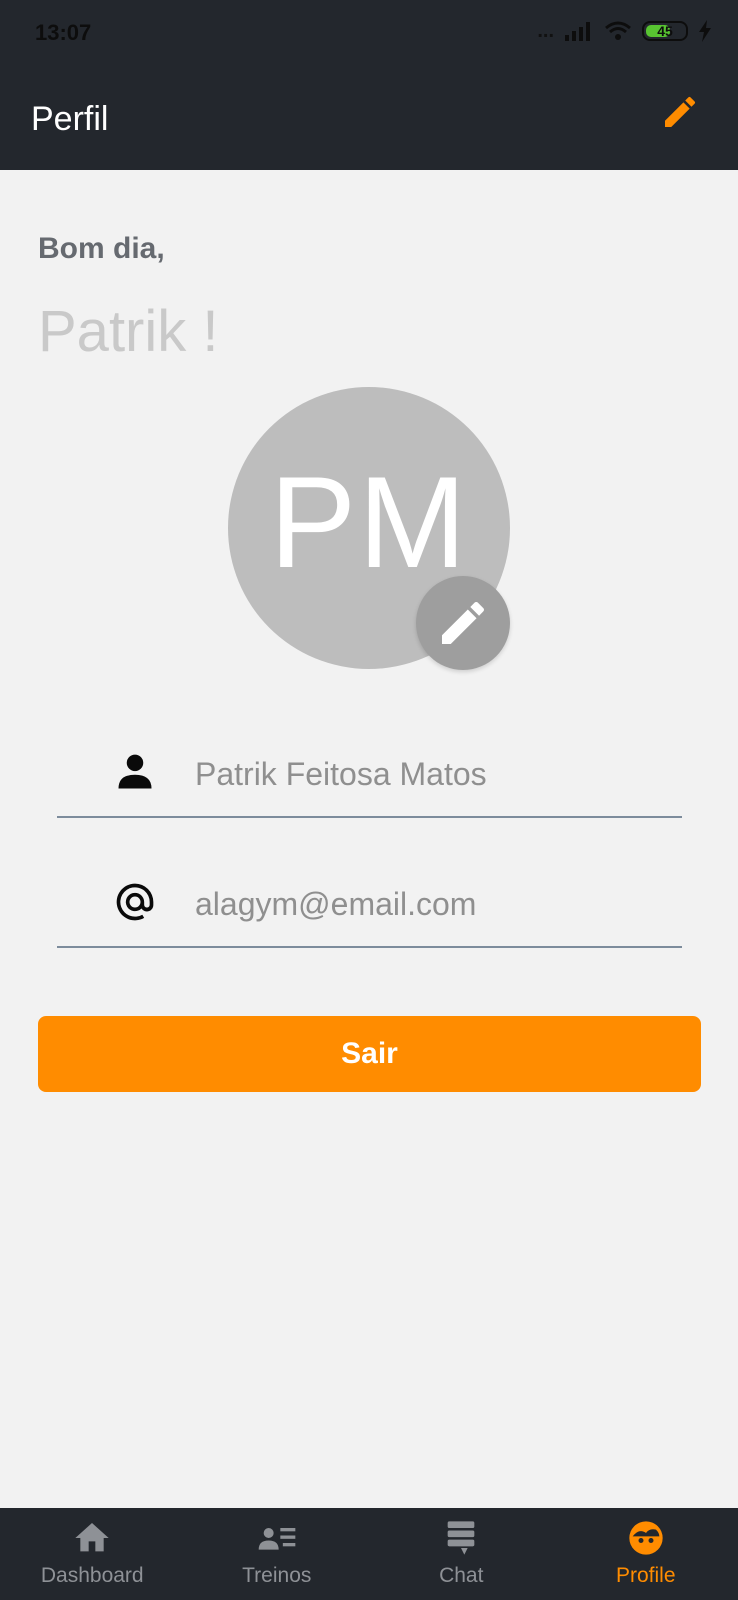 The width and height of the screenshot is (738, 1600). I want to click on status-time: 13:07, so click(63, 32).